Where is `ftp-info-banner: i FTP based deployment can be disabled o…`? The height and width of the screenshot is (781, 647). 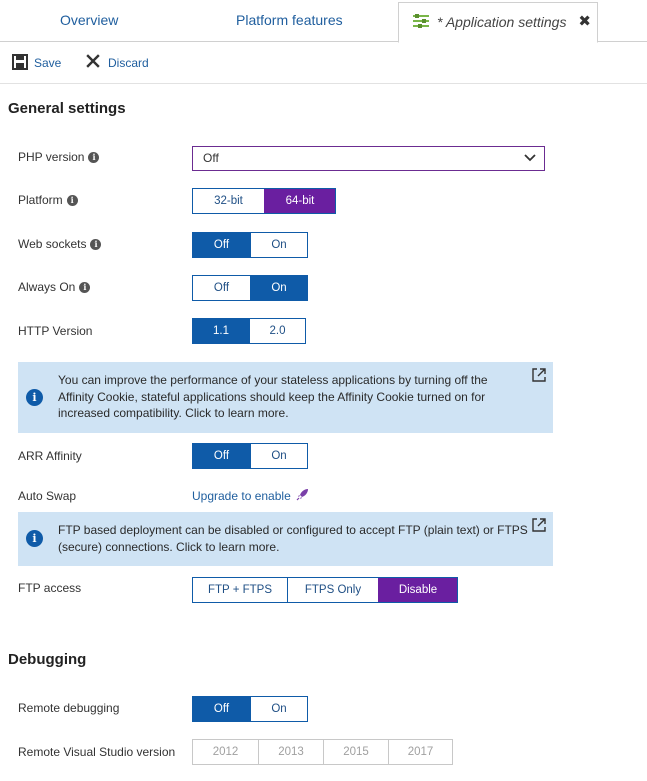 ftp-info-banner: i FTP based deployment can be disabled o… is located at coordinates (285, 539).